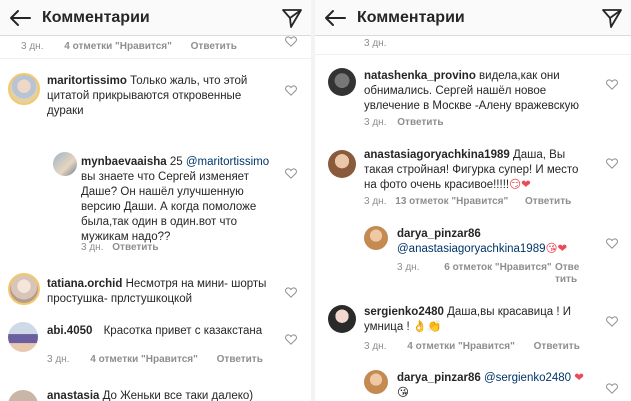 The height and width of the screenshot is (401, 631). I want to click on likes-count: 13 отметок "Нравится", so click(451, 201).